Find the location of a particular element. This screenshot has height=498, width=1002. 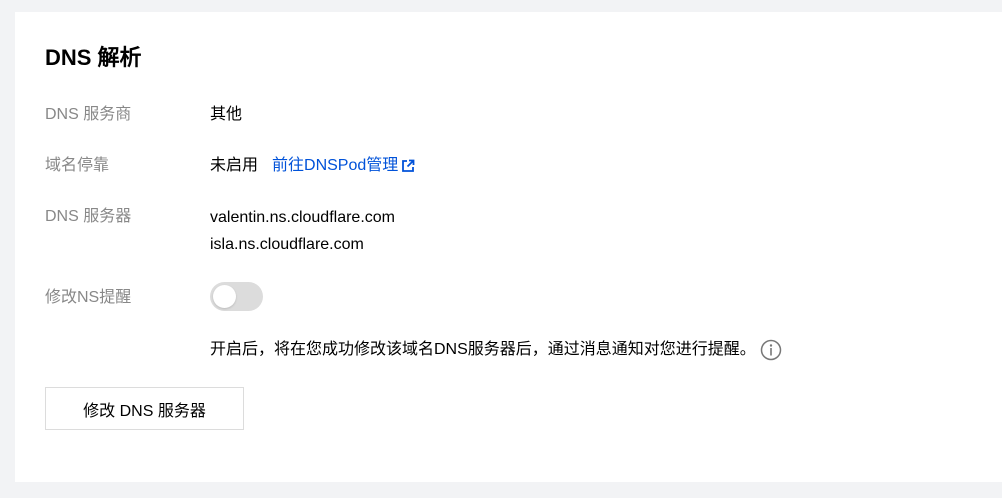

section-title: DNS 解析 is located at coordinates (93, 57).